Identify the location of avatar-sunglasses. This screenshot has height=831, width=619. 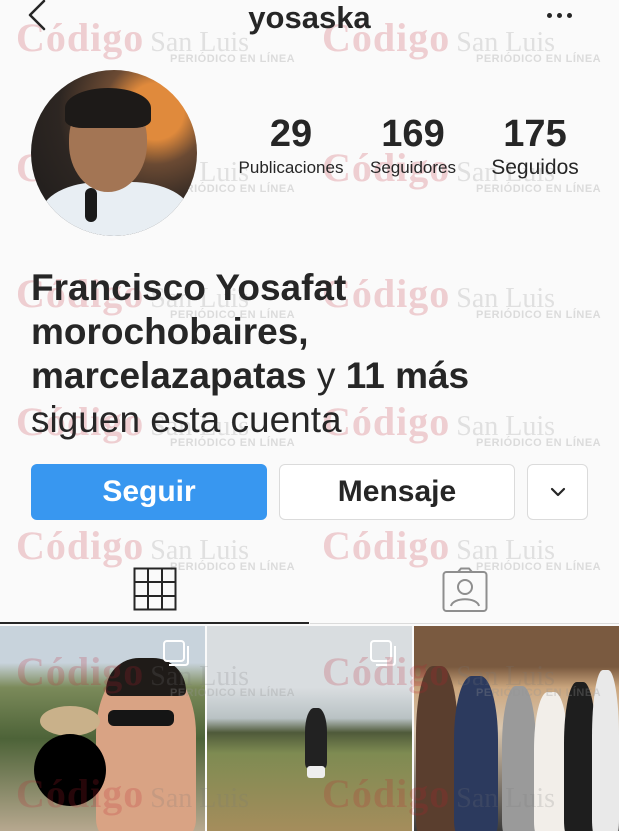
(91, 205).